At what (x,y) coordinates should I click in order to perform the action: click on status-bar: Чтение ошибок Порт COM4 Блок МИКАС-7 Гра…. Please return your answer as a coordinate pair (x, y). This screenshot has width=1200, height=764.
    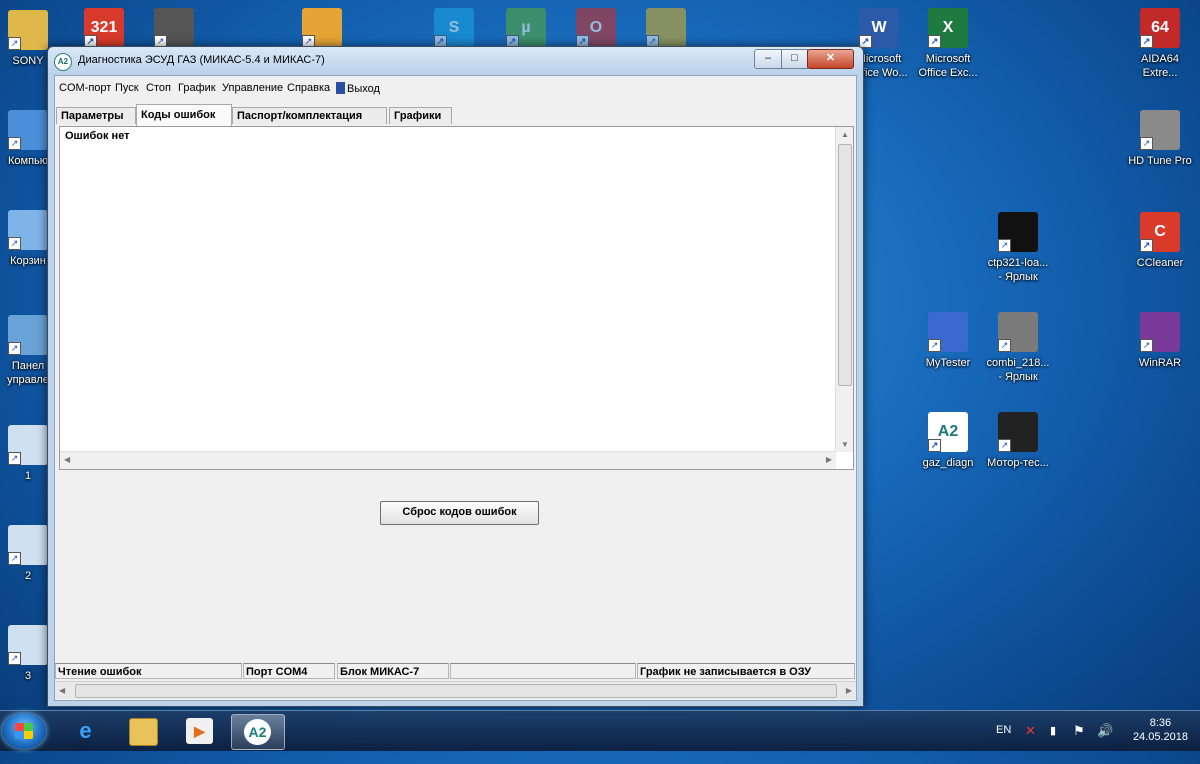
    Looking at the image, I should click on (455, 671).